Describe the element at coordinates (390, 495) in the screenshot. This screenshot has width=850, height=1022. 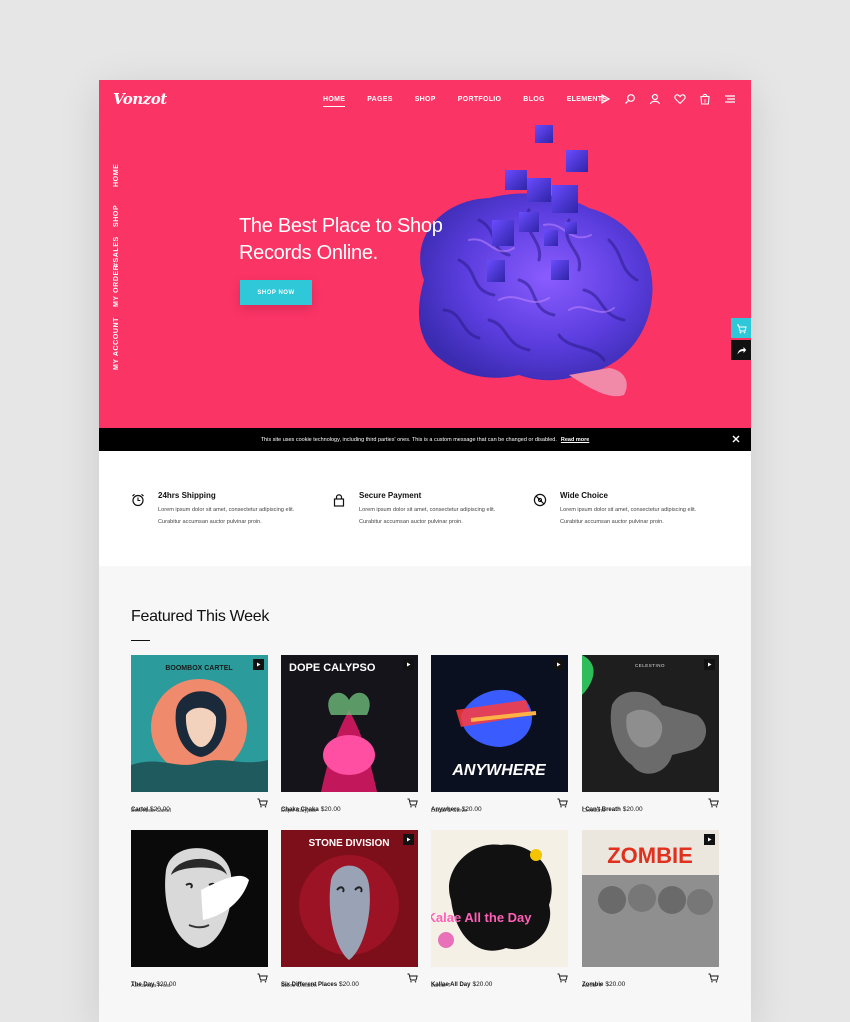
I see `feature-title: Secure Payment` at that location.